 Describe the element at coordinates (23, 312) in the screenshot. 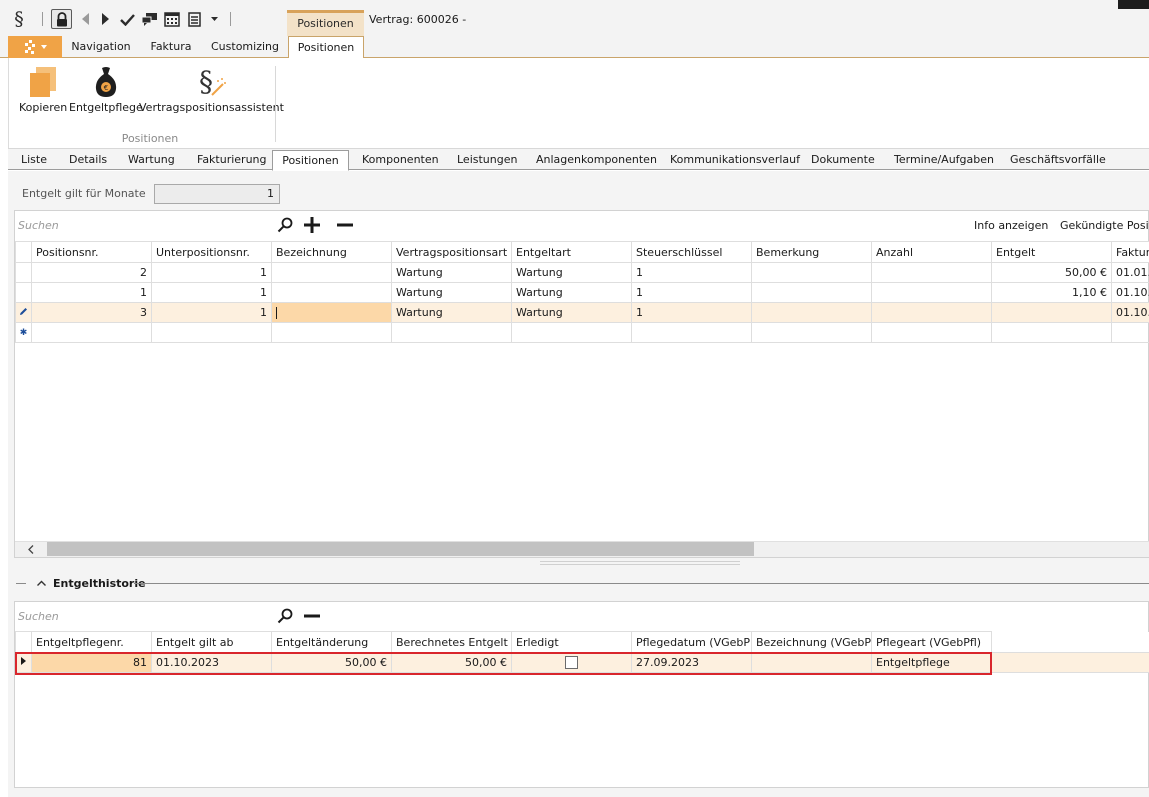

I see `edit-pencil-icon` at that location.